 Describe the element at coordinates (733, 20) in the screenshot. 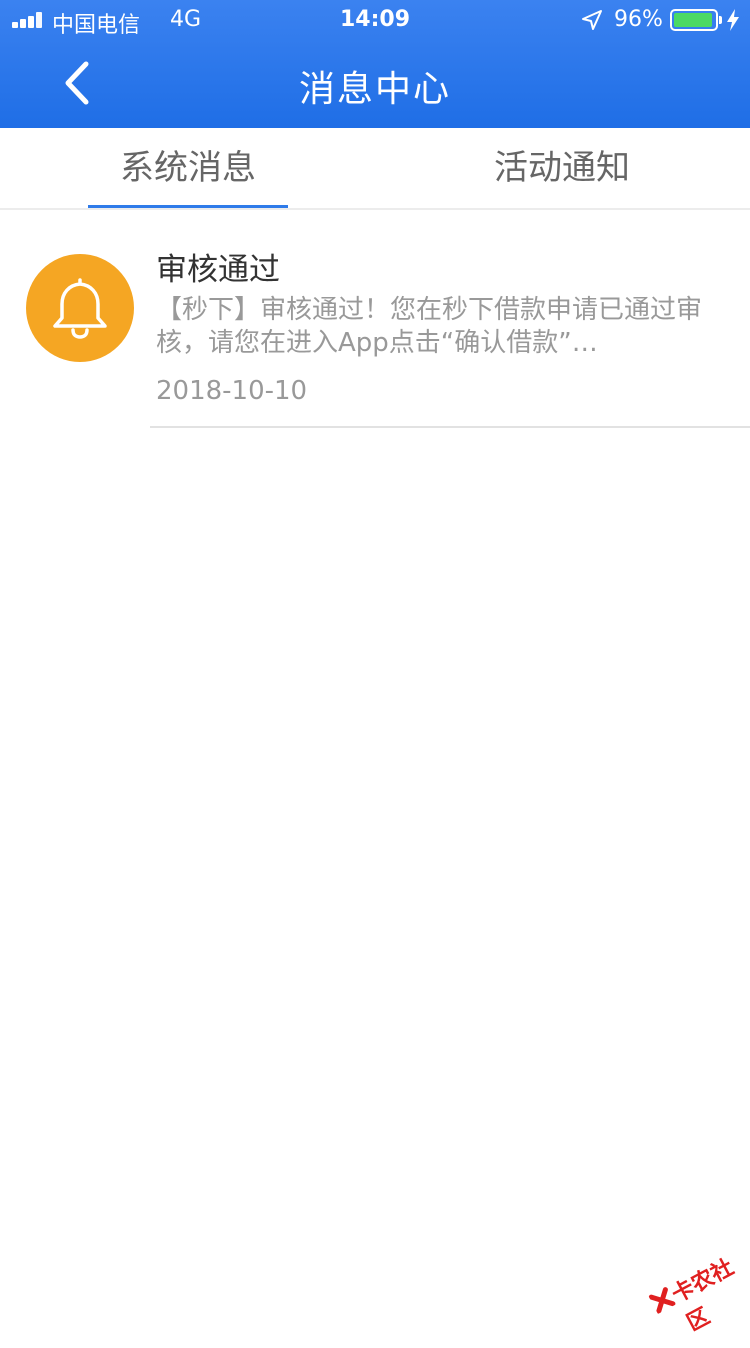

I see `charging-bolt-icon` at that location.